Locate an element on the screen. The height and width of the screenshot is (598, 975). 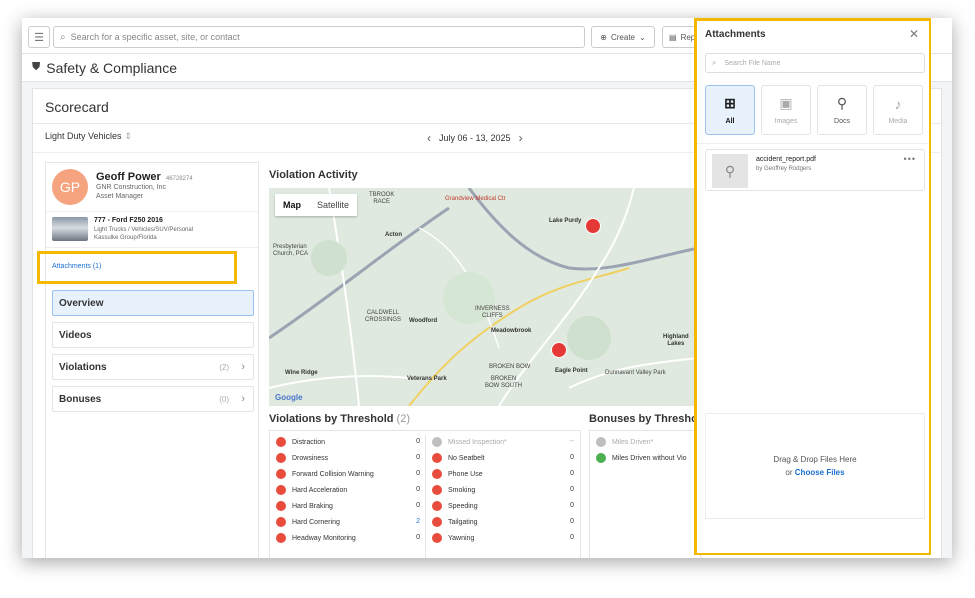
nav-item-label: Violations is located at coordinates (83, 367).